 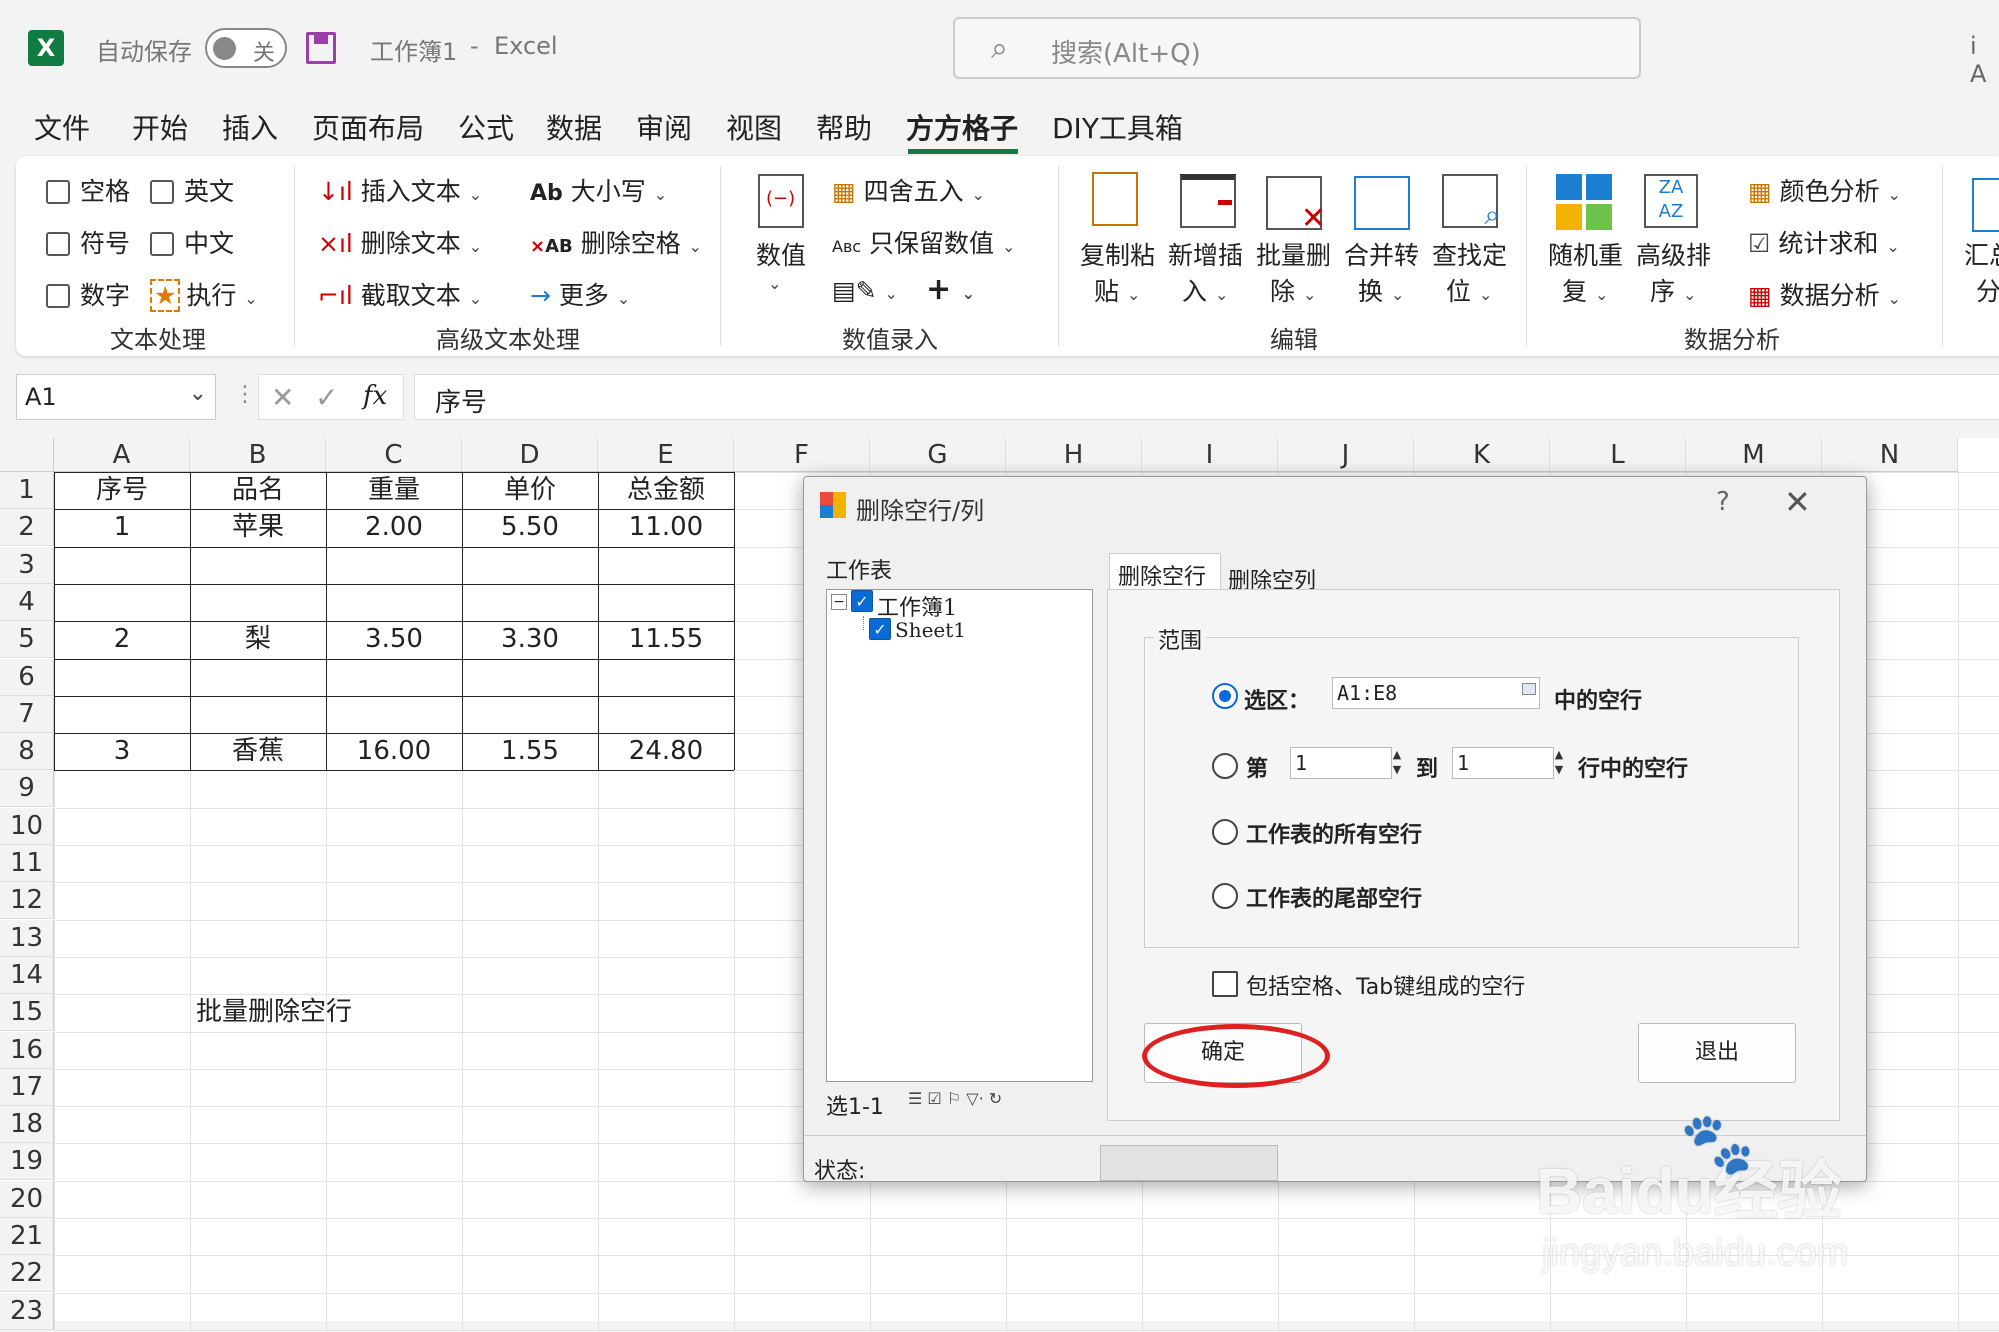 I want to click on watermark-paw-icon: 🐾, so click(x=1717, y=1144).